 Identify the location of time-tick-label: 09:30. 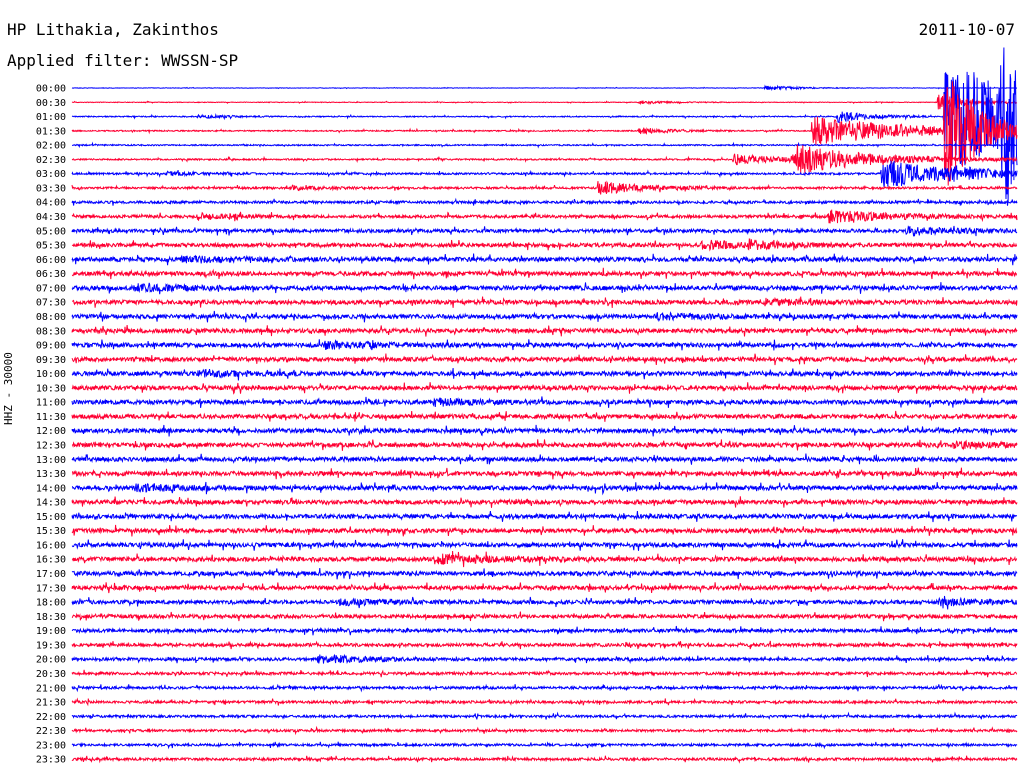
(51, 360).